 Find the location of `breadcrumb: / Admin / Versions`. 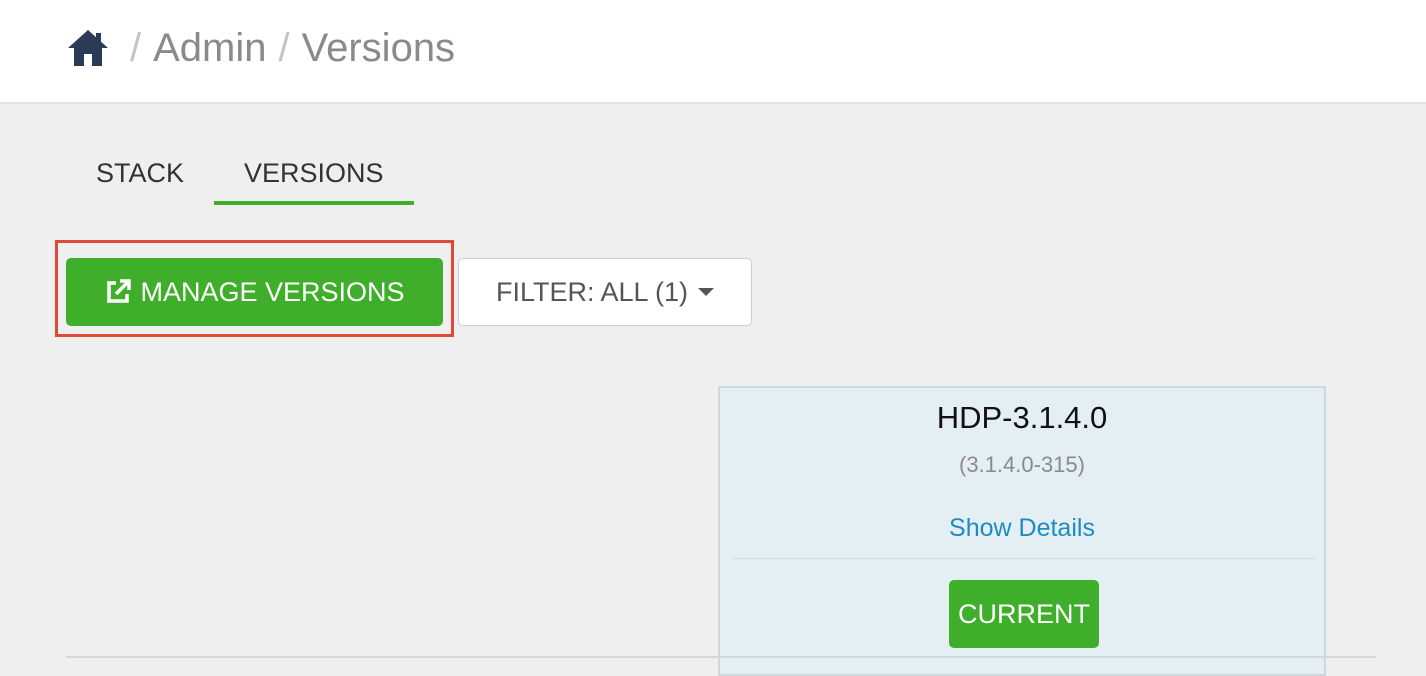

breadcrumb: / Admin / Versions is located at coordinates (260, 48).